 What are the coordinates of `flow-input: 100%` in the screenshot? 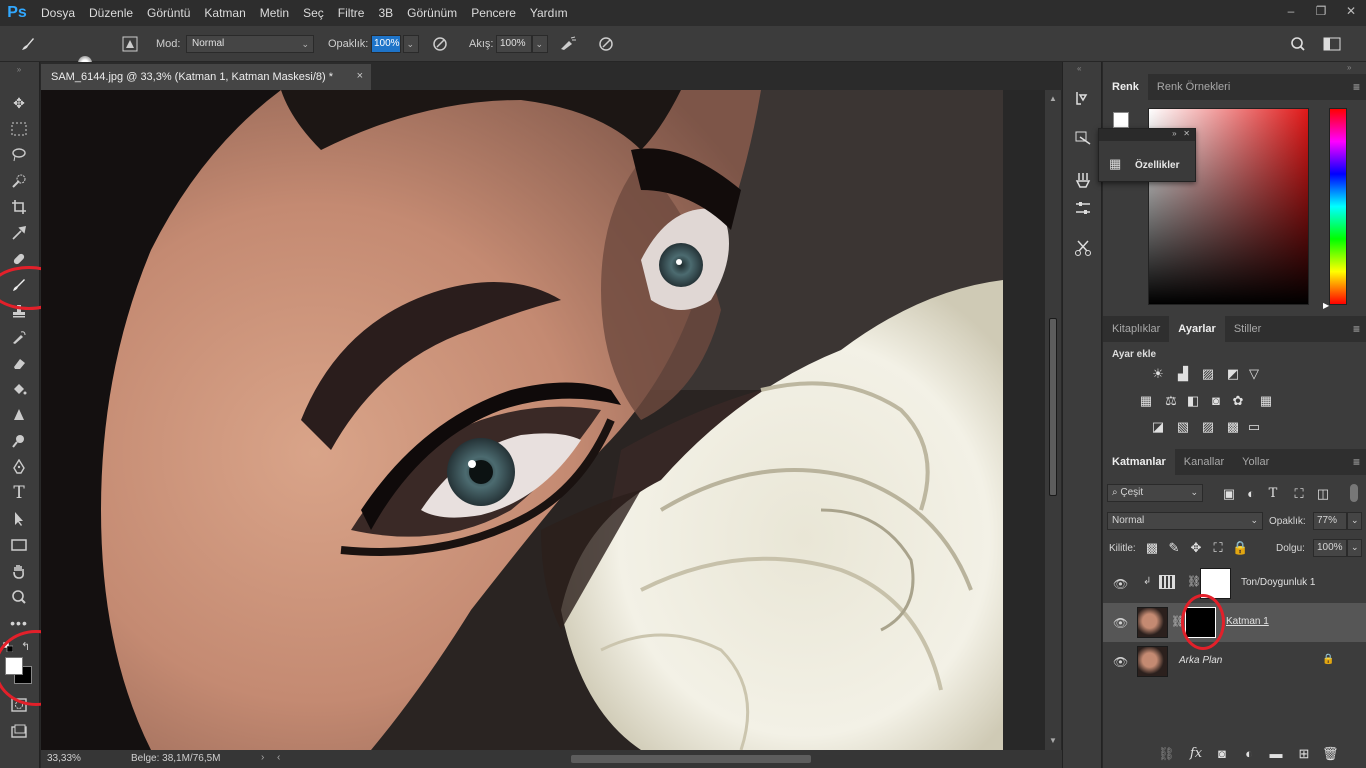 It's located at (514, 44).